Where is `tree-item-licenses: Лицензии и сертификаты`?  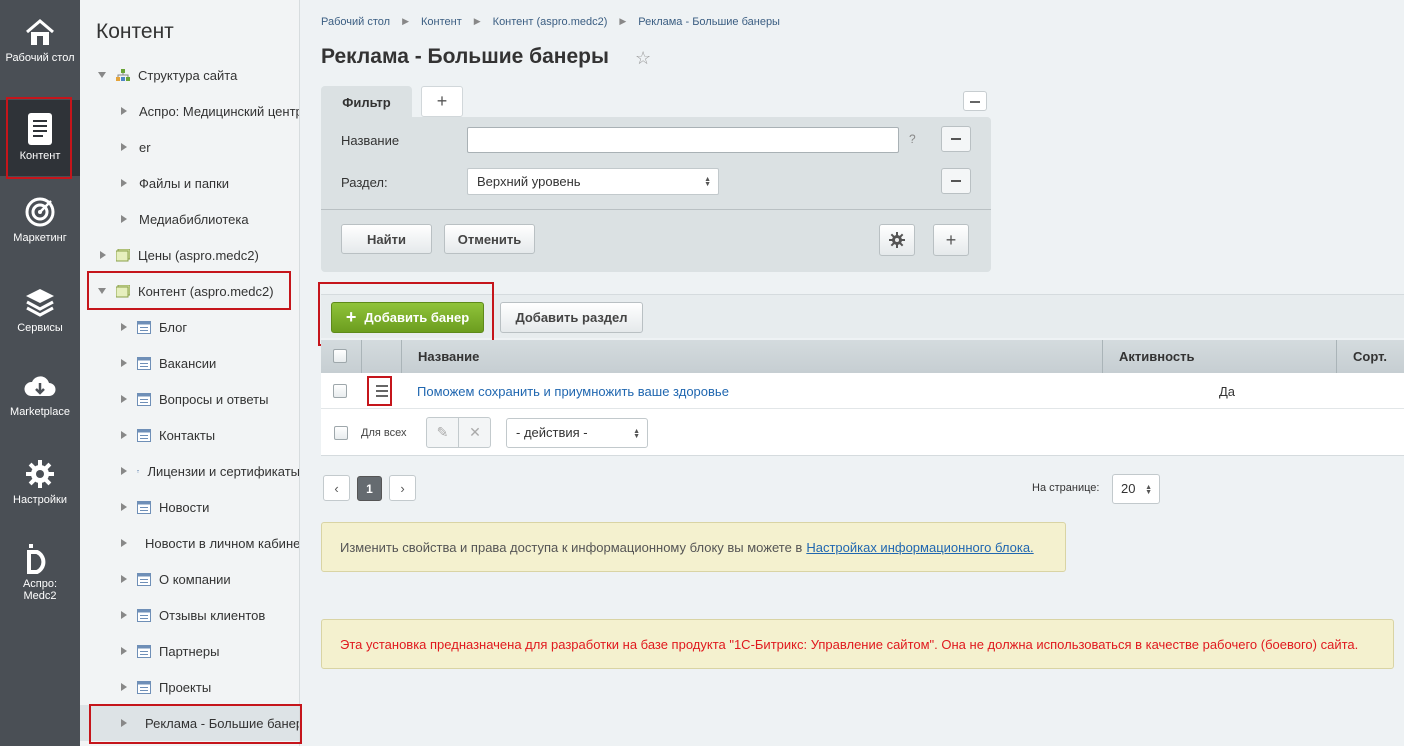 tree-item-licenses: Лицензии и сертификаты is located at coordinates (189, 471).